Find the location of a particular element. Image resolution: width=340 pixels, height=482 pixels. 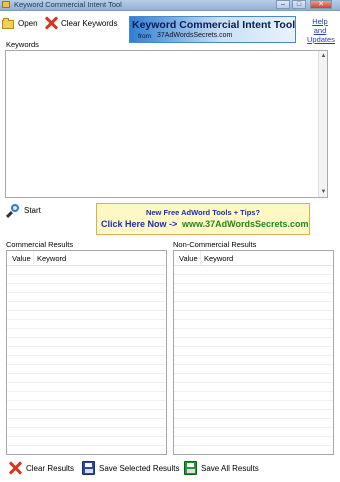

clear-keywords-label: Clear Keywords is located at coordinates (89, 23).